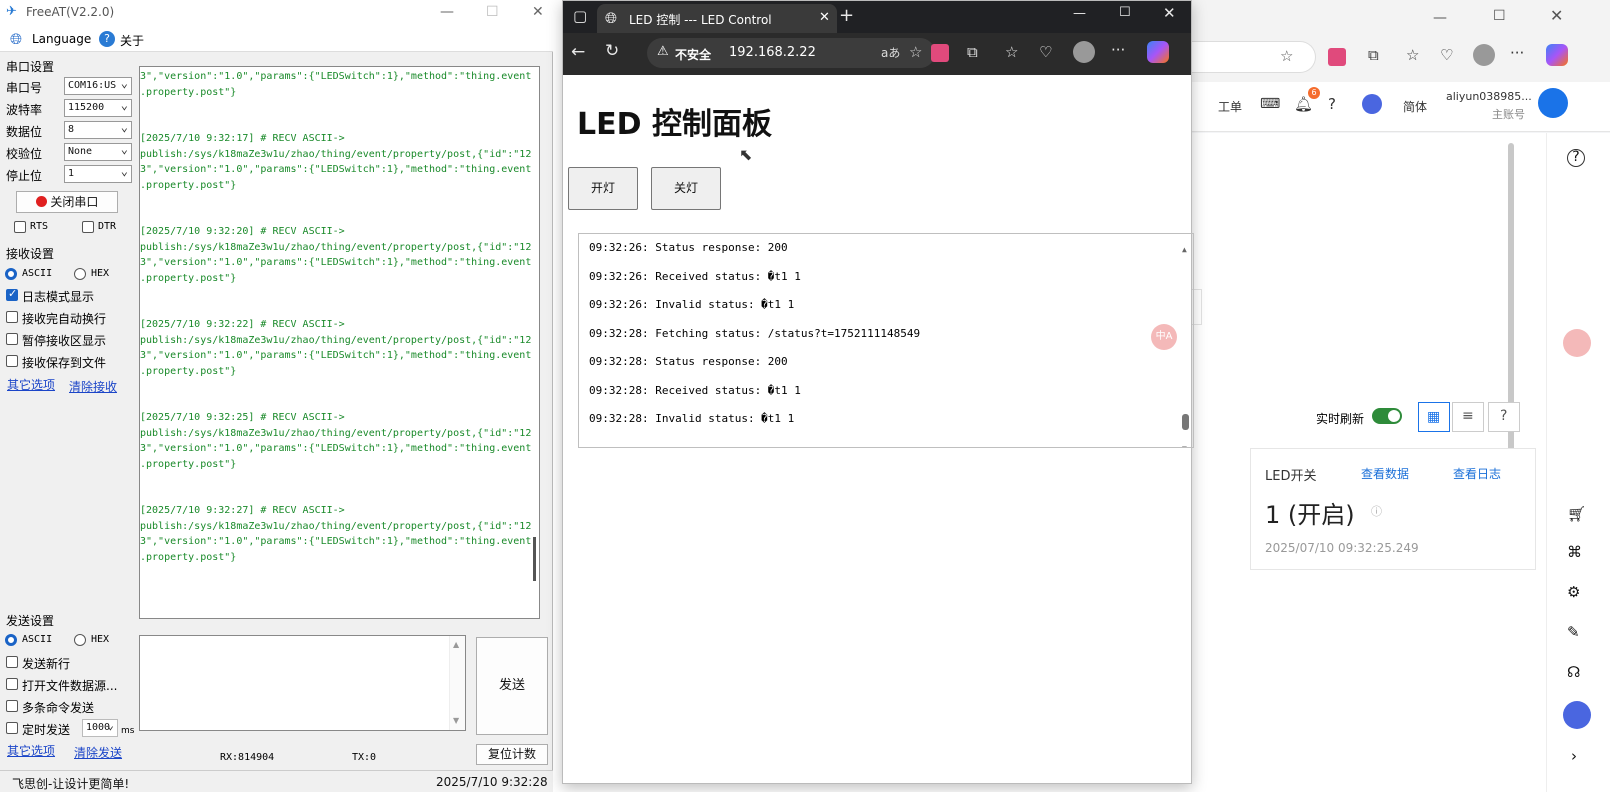 Image resolution: width=1610 pixels, height=792 pixels. Describe the element at coordinates (1385, 473) in the screenshot. I see `view-data-link: 查看数据` at that location.